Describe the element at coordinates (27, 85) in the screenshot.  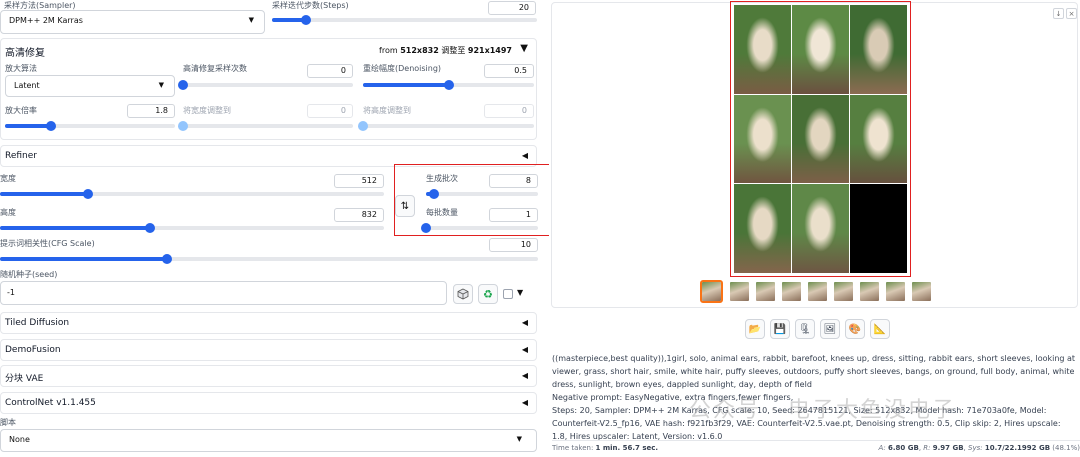
I see `upscaler-value: Latent` at that location.